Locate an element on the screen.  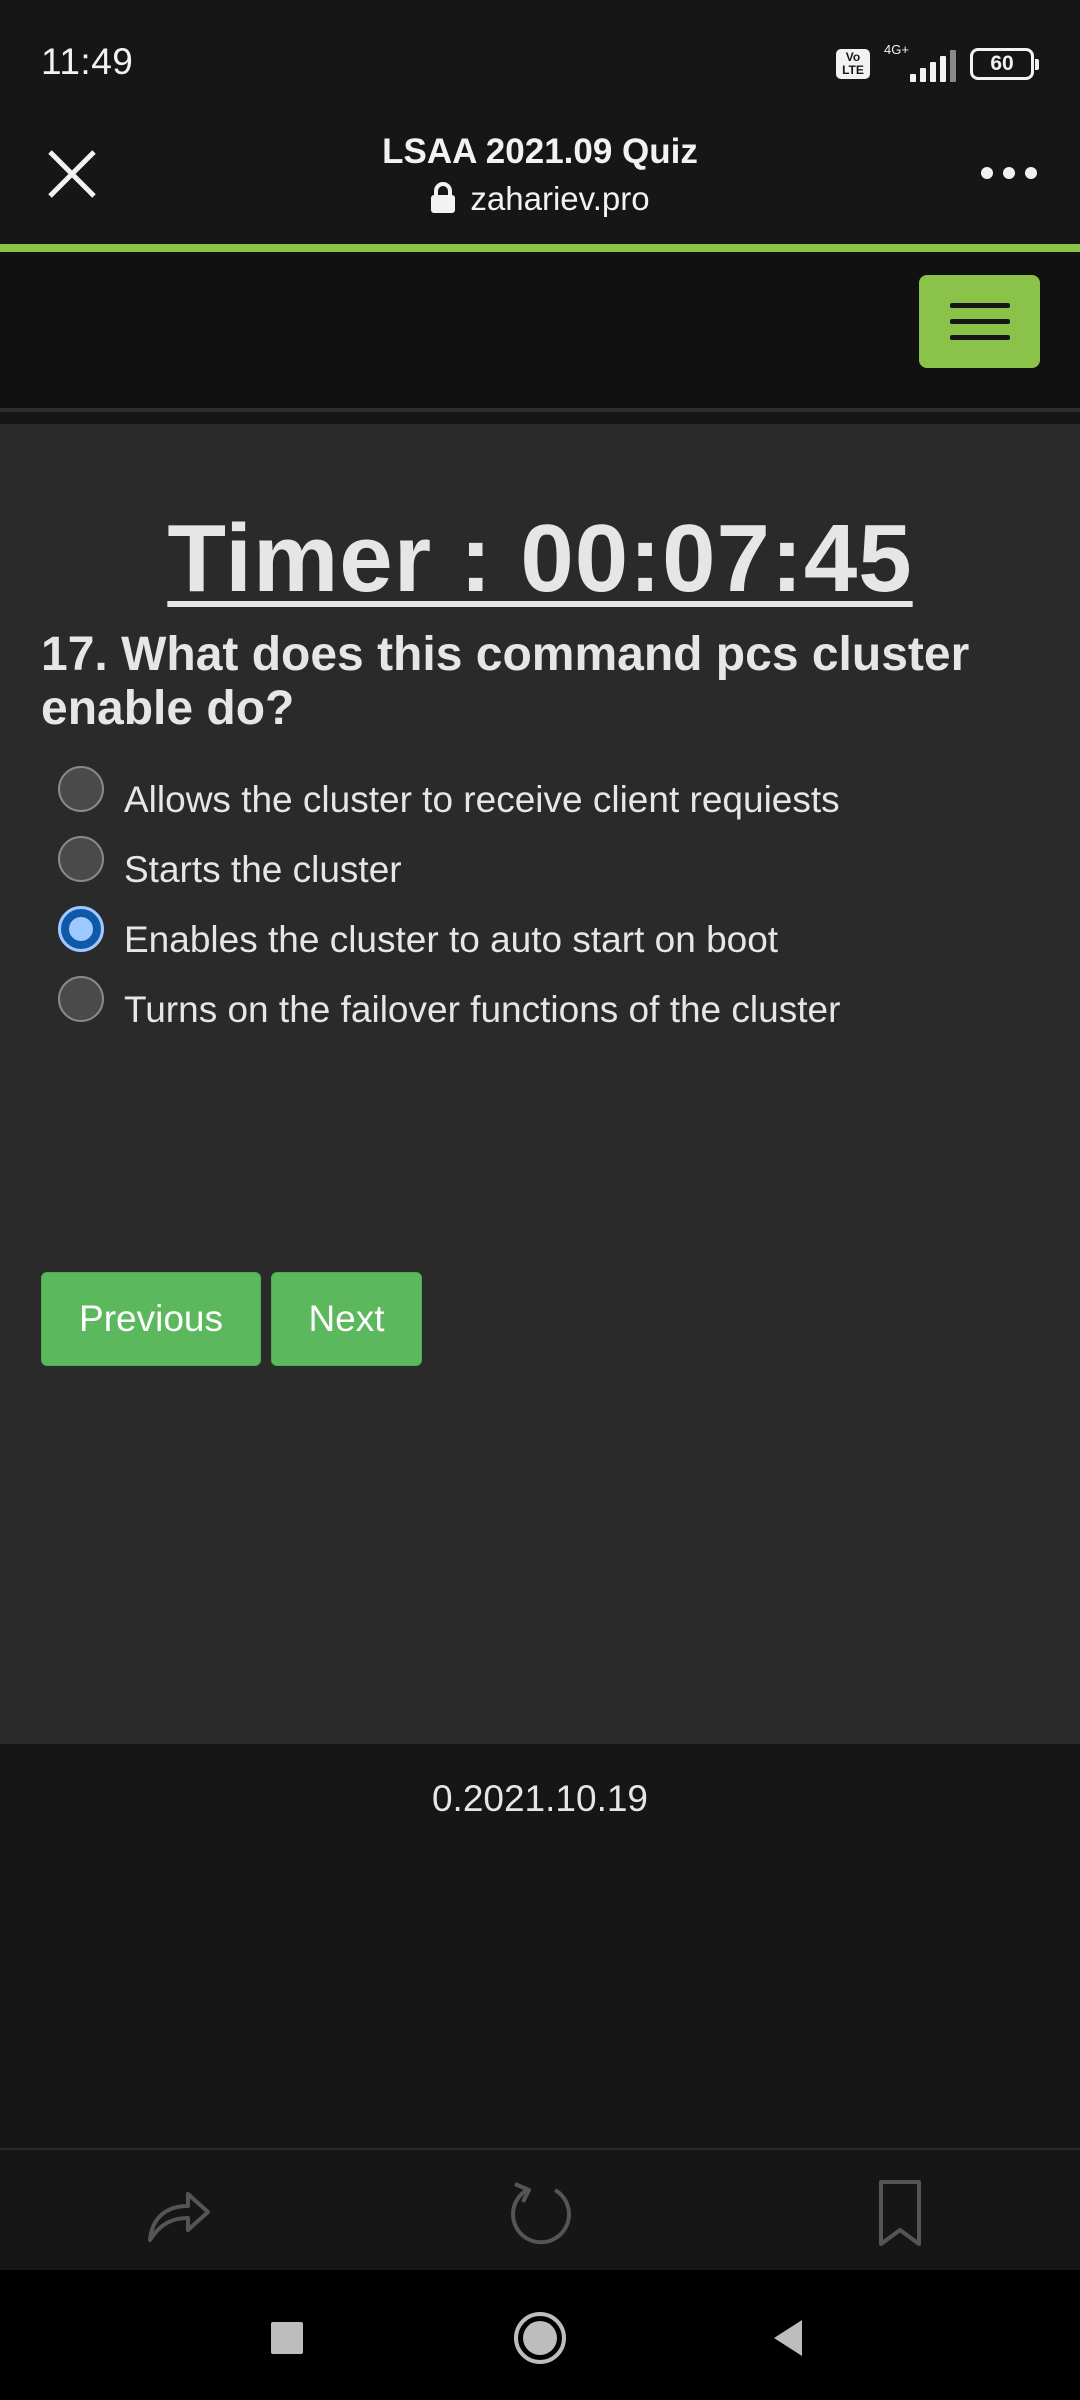
system-nav-bar is located at coordinates (540, 2335).